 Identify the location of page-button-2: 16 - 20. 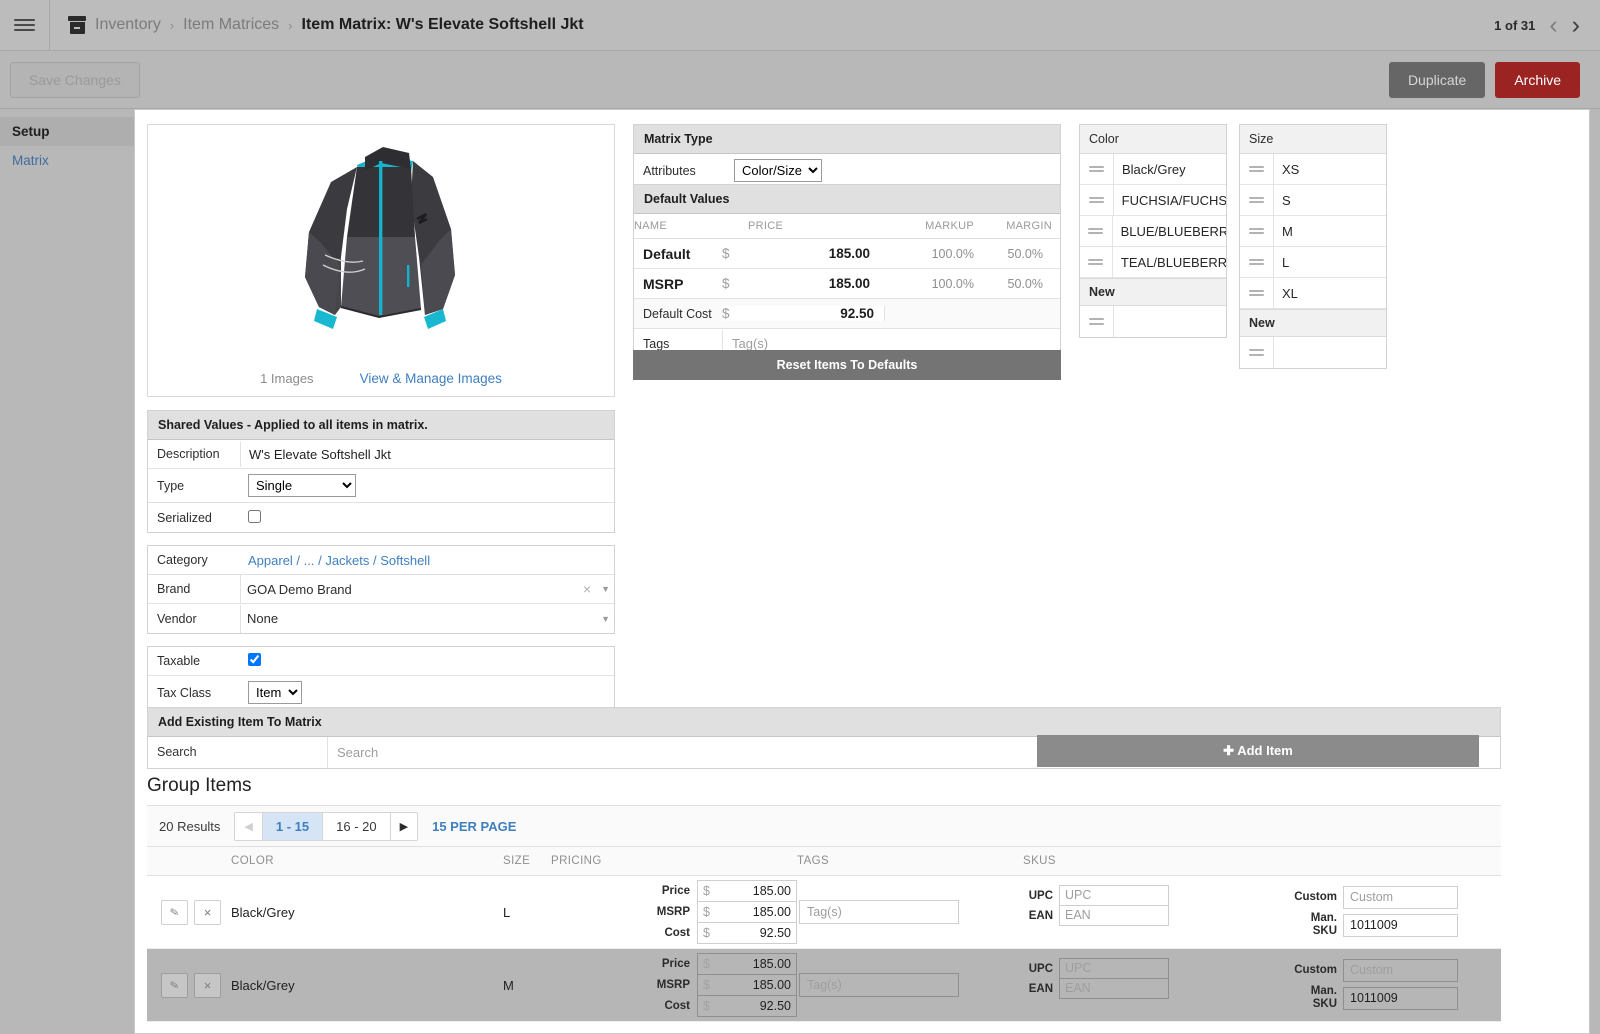
(357, 826).